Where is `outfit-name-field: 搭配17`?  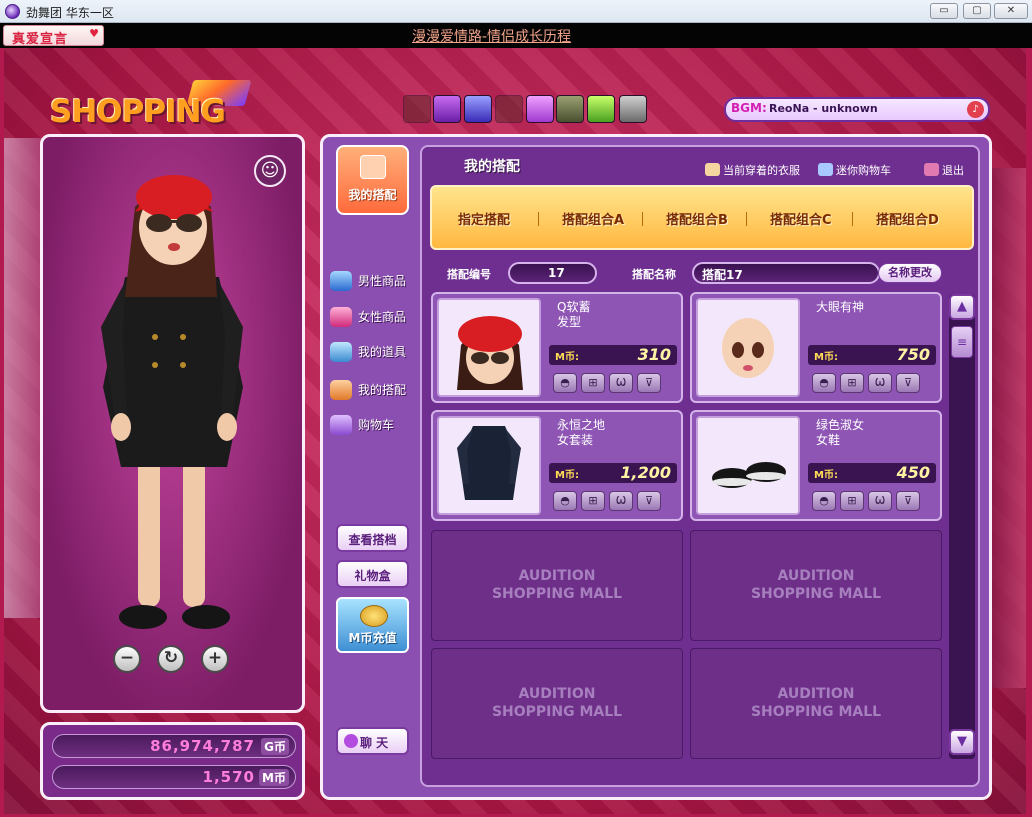
outfit-name-field: 搭配17 is located at coordinates (786, 273).